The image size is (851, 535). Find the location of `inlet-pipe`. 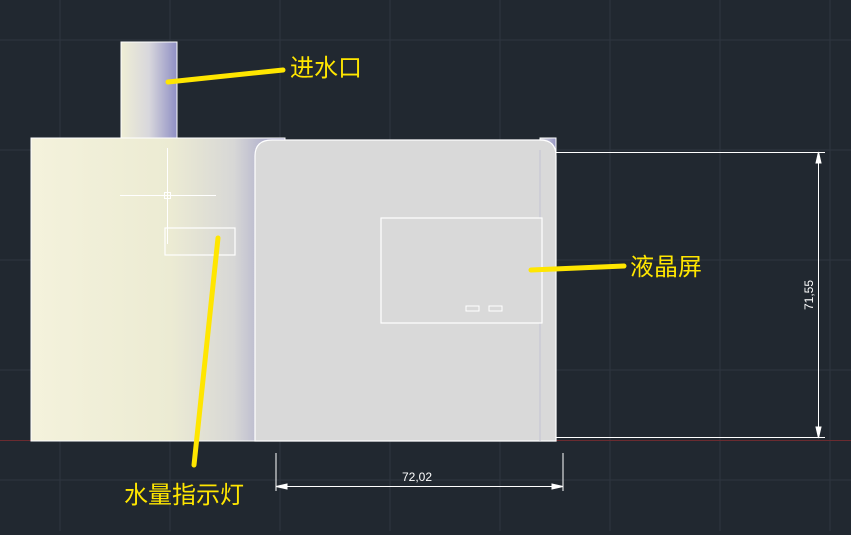

inlet-pipe is located at coordinates (149, 90).